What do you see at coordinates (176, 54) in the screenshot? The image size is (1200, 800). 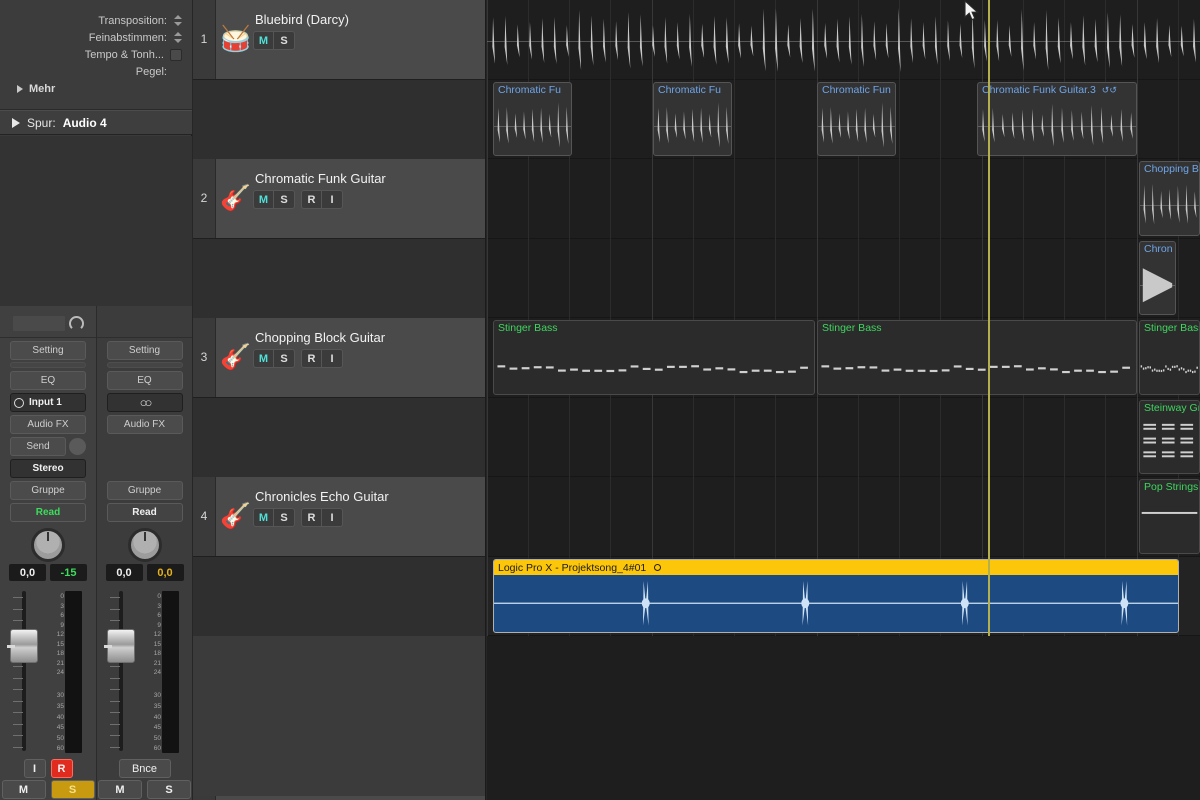 I see `checkbox-icon` at bounding box center [176, 54].